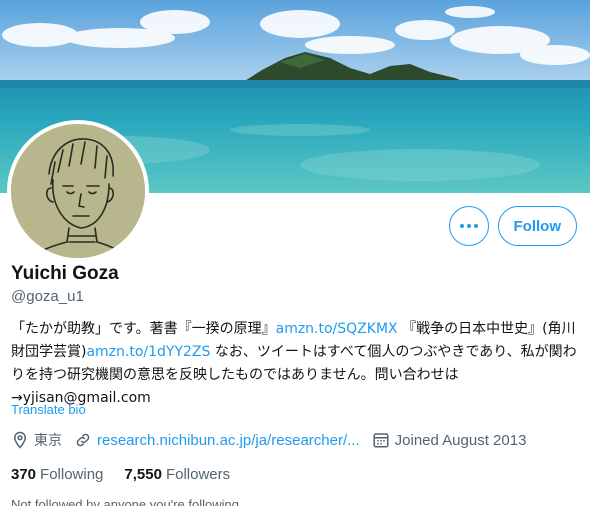 Image resolution: width=590 pixels, height=506 pixels. I want to click on followers-label: Followers, so click(198, 474).